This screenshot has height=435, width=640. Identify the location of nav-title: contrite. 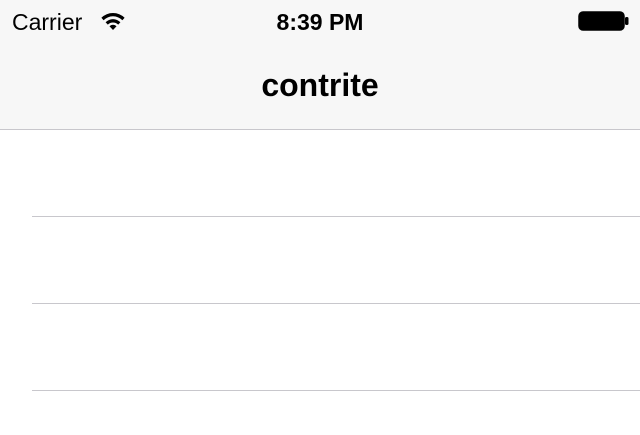
(320, 85).